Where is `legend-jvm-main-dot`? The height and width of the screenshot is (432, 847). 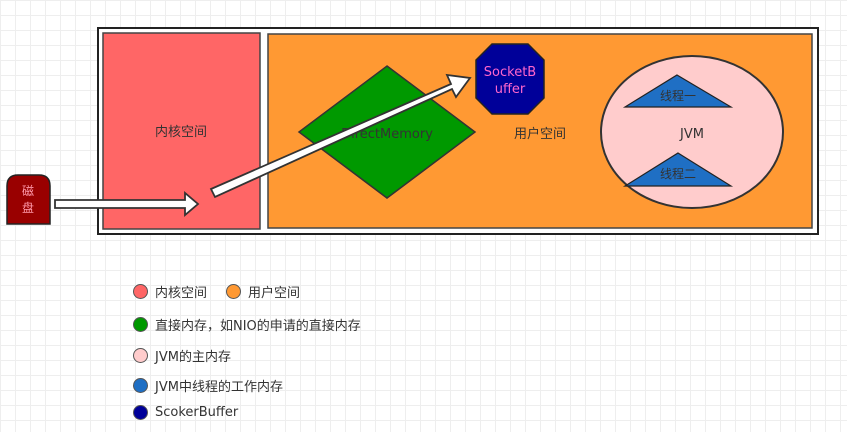 legend-jvm-main-dot is located at coordinates (140, 355).